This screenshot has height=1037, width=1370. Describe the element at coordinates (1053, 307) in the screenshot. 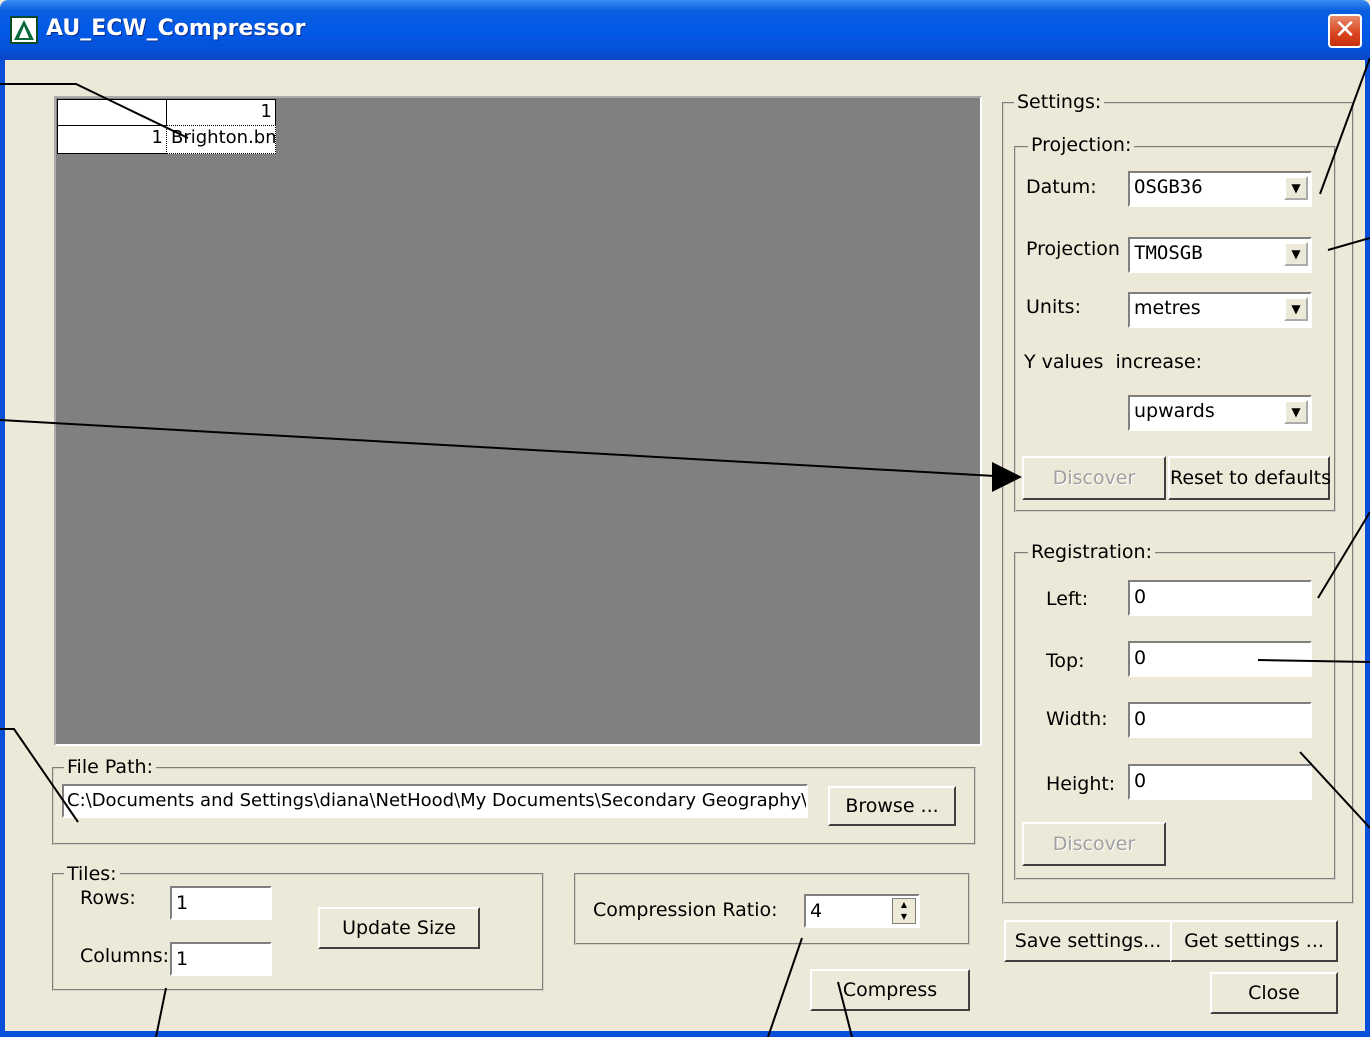

I see `units-label: Units:` at that location.